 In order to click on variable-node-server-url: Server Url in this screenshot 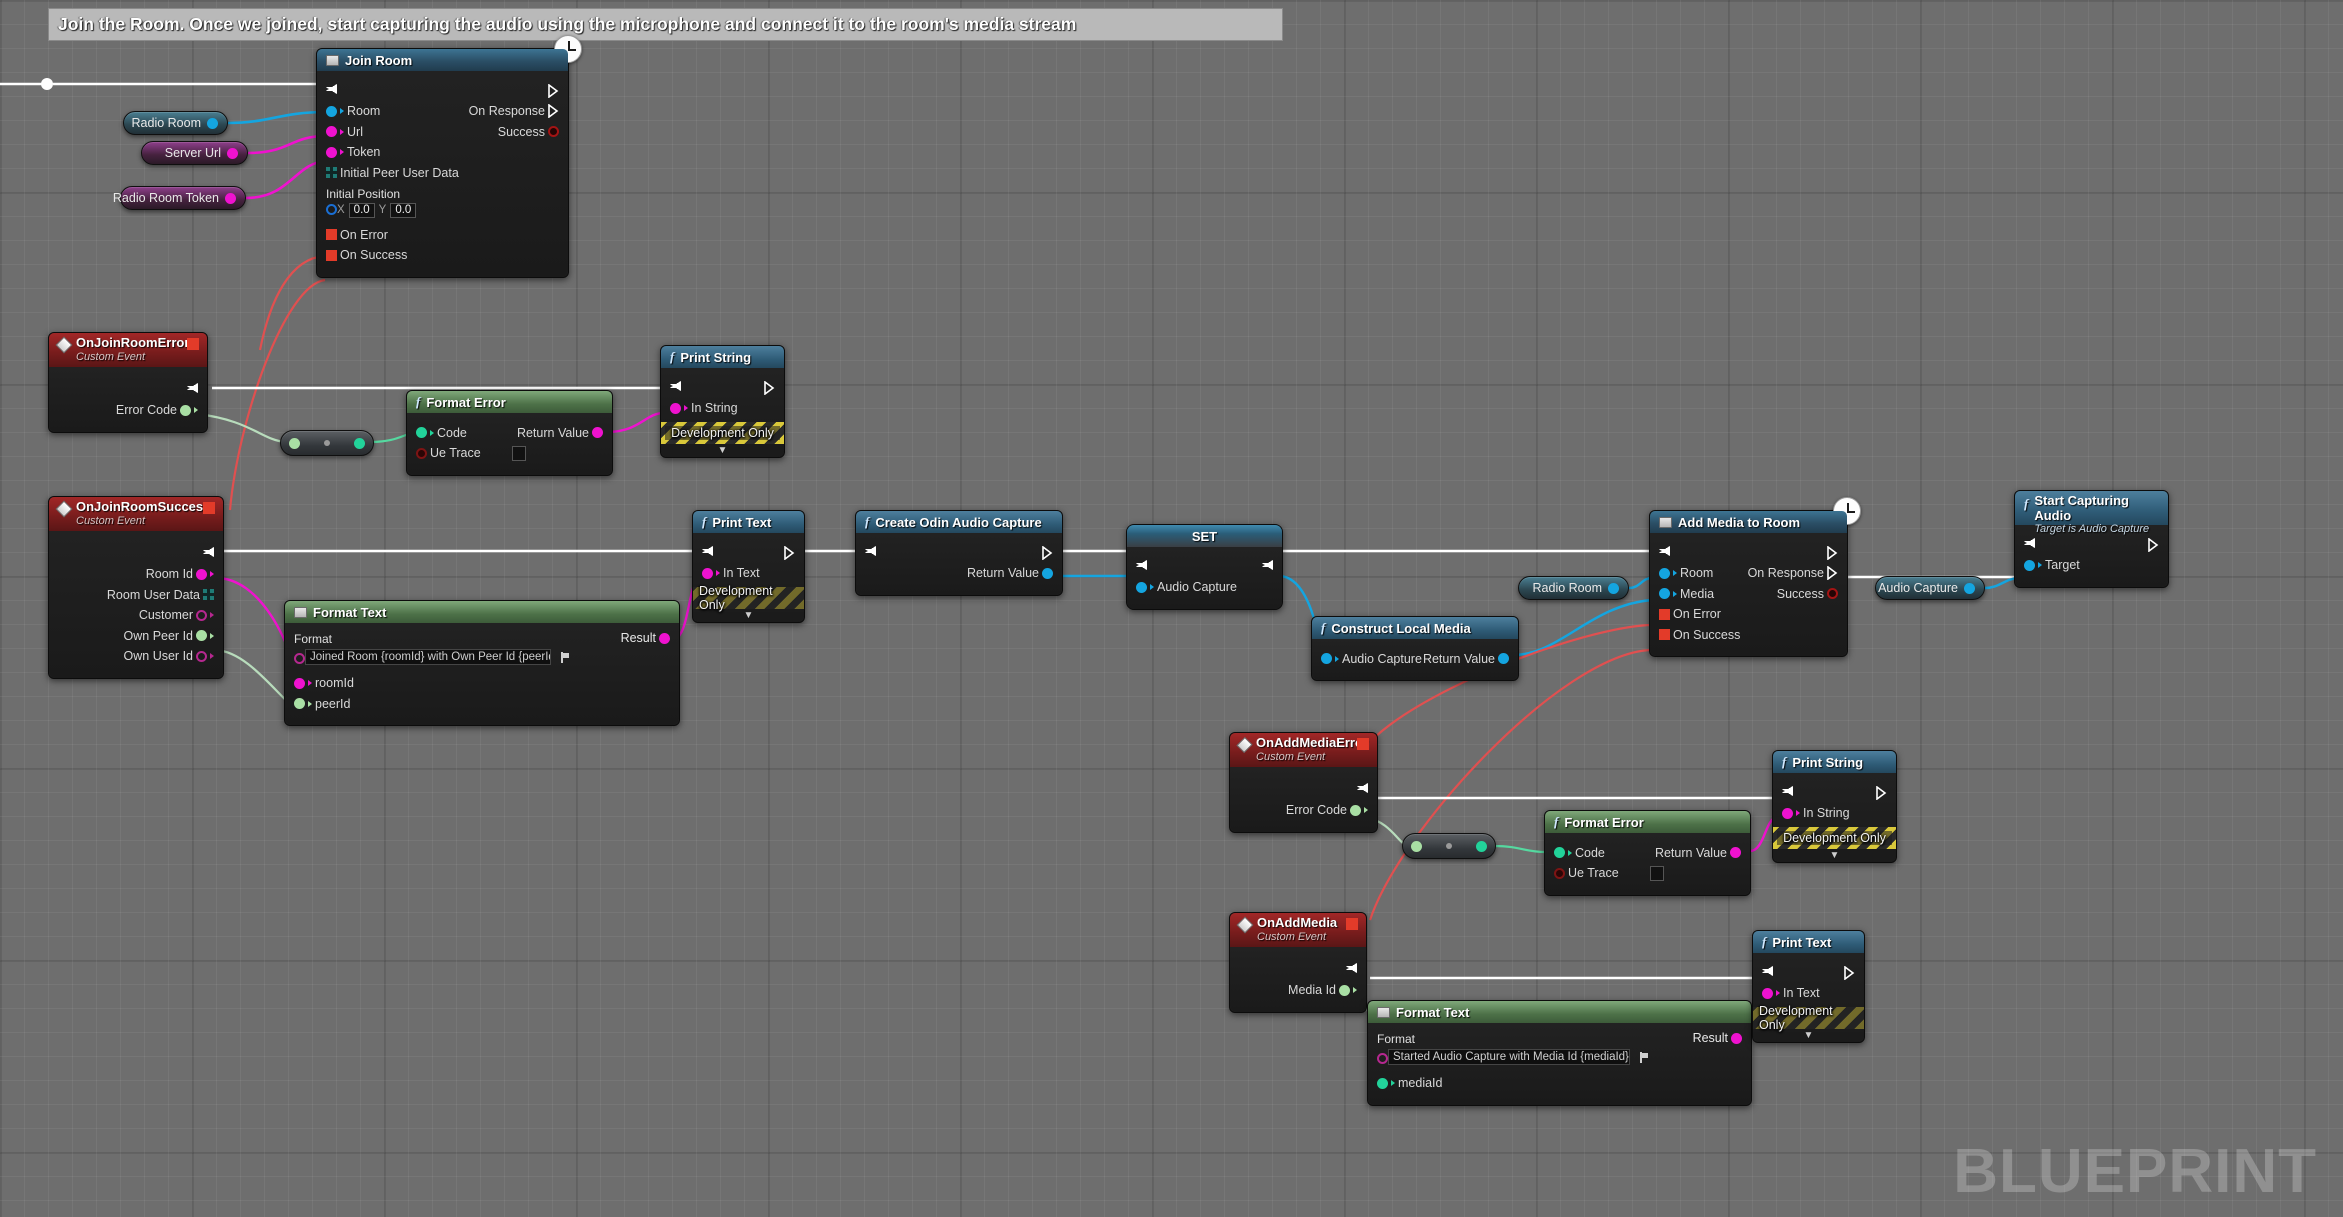, I will do `click(194, 153)`.